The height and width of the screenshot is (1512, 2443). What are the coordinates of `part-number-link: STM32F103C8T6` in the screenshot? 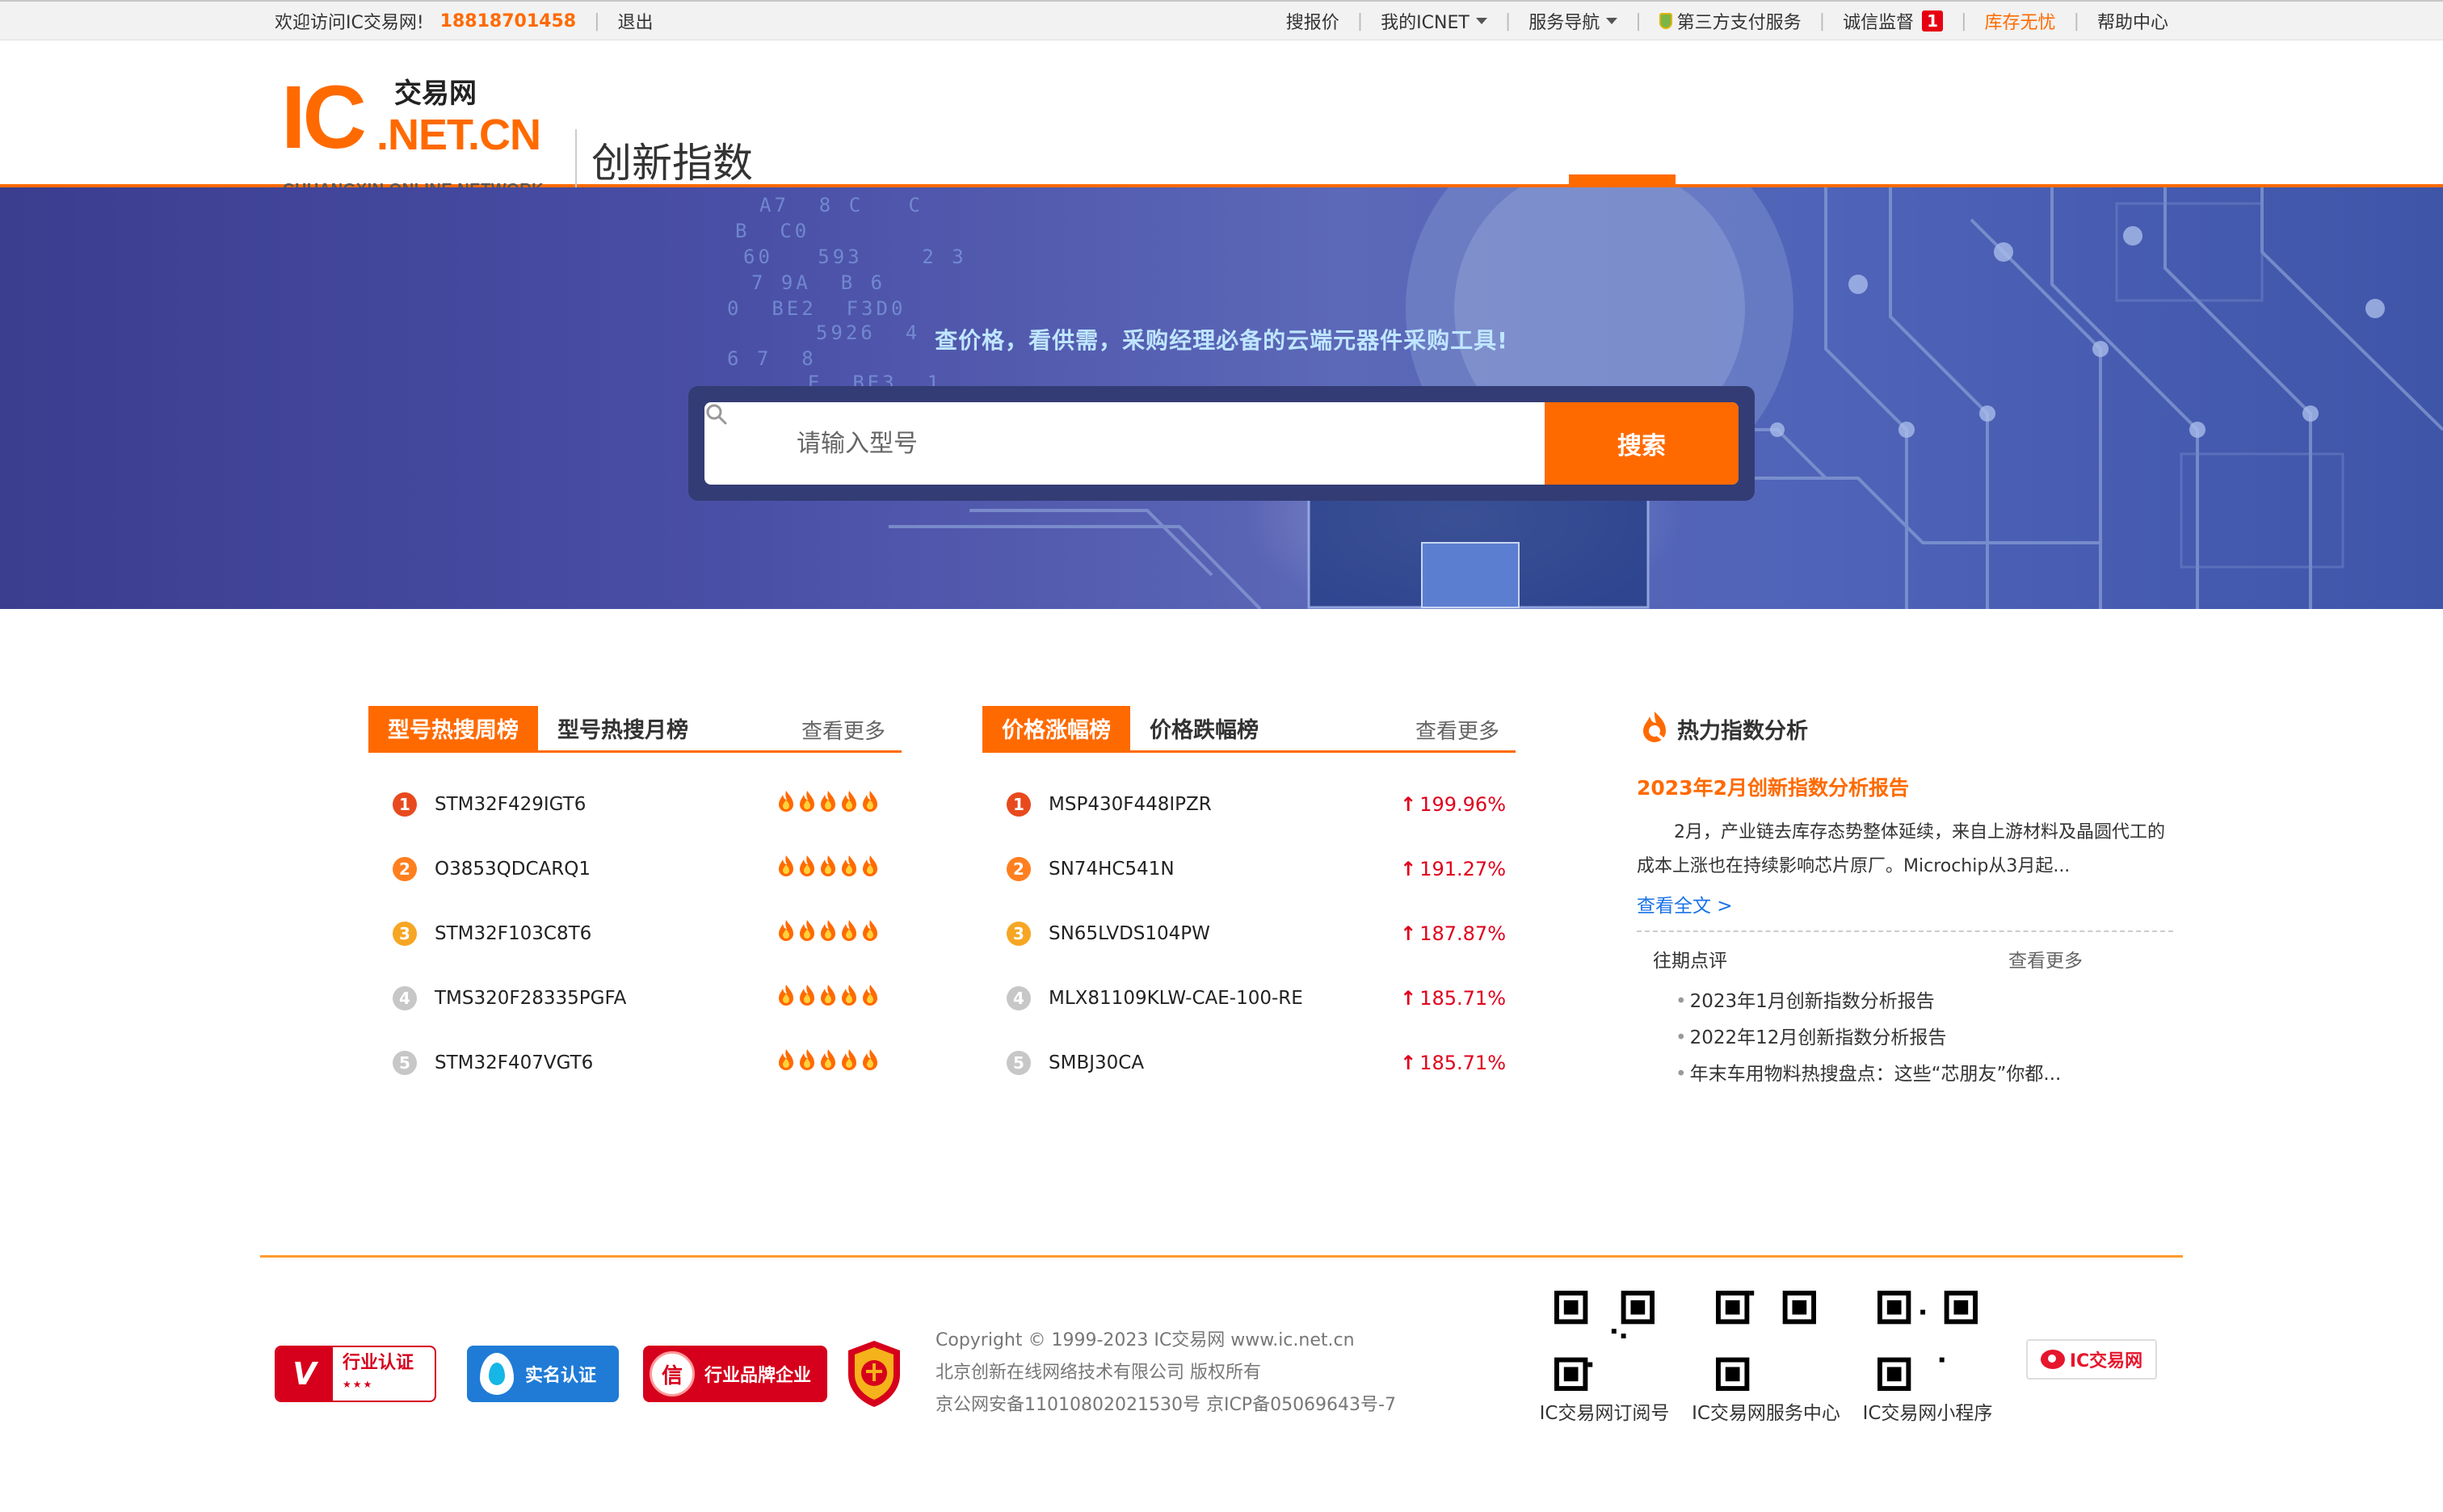 It's located at (513, 934).